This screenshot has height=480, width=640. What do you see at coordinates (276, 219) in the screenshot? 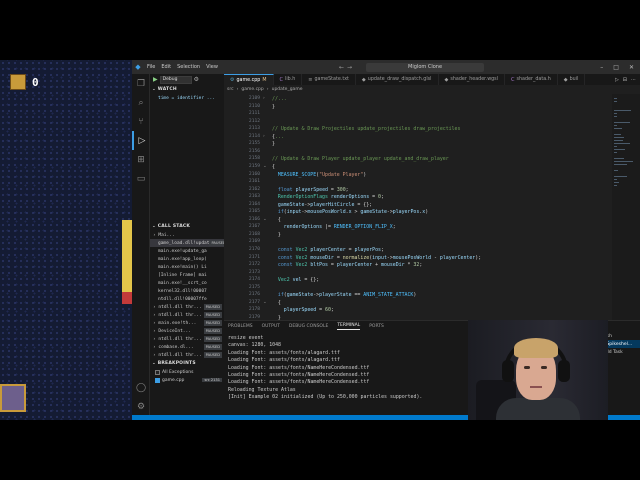
I see `code-line: {` at bounding box center [276, 219].